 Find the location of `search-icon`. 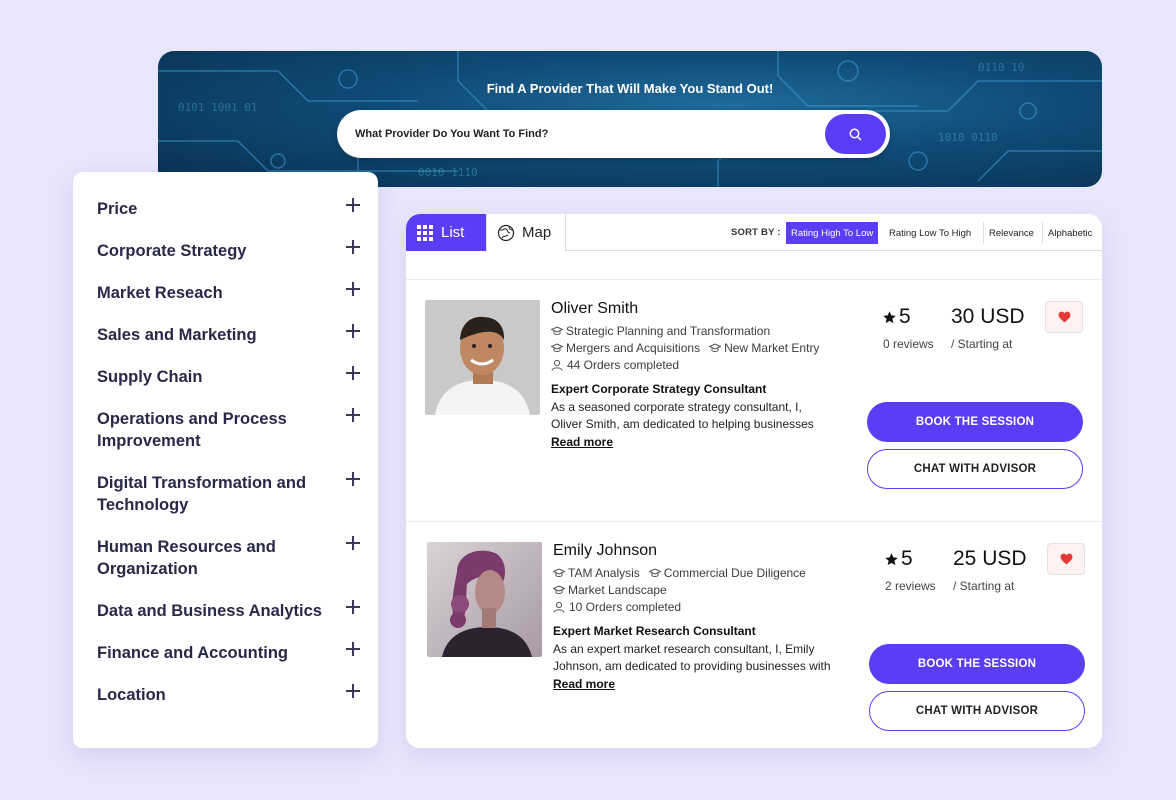

search-icon is located at coordinates (855, 134).